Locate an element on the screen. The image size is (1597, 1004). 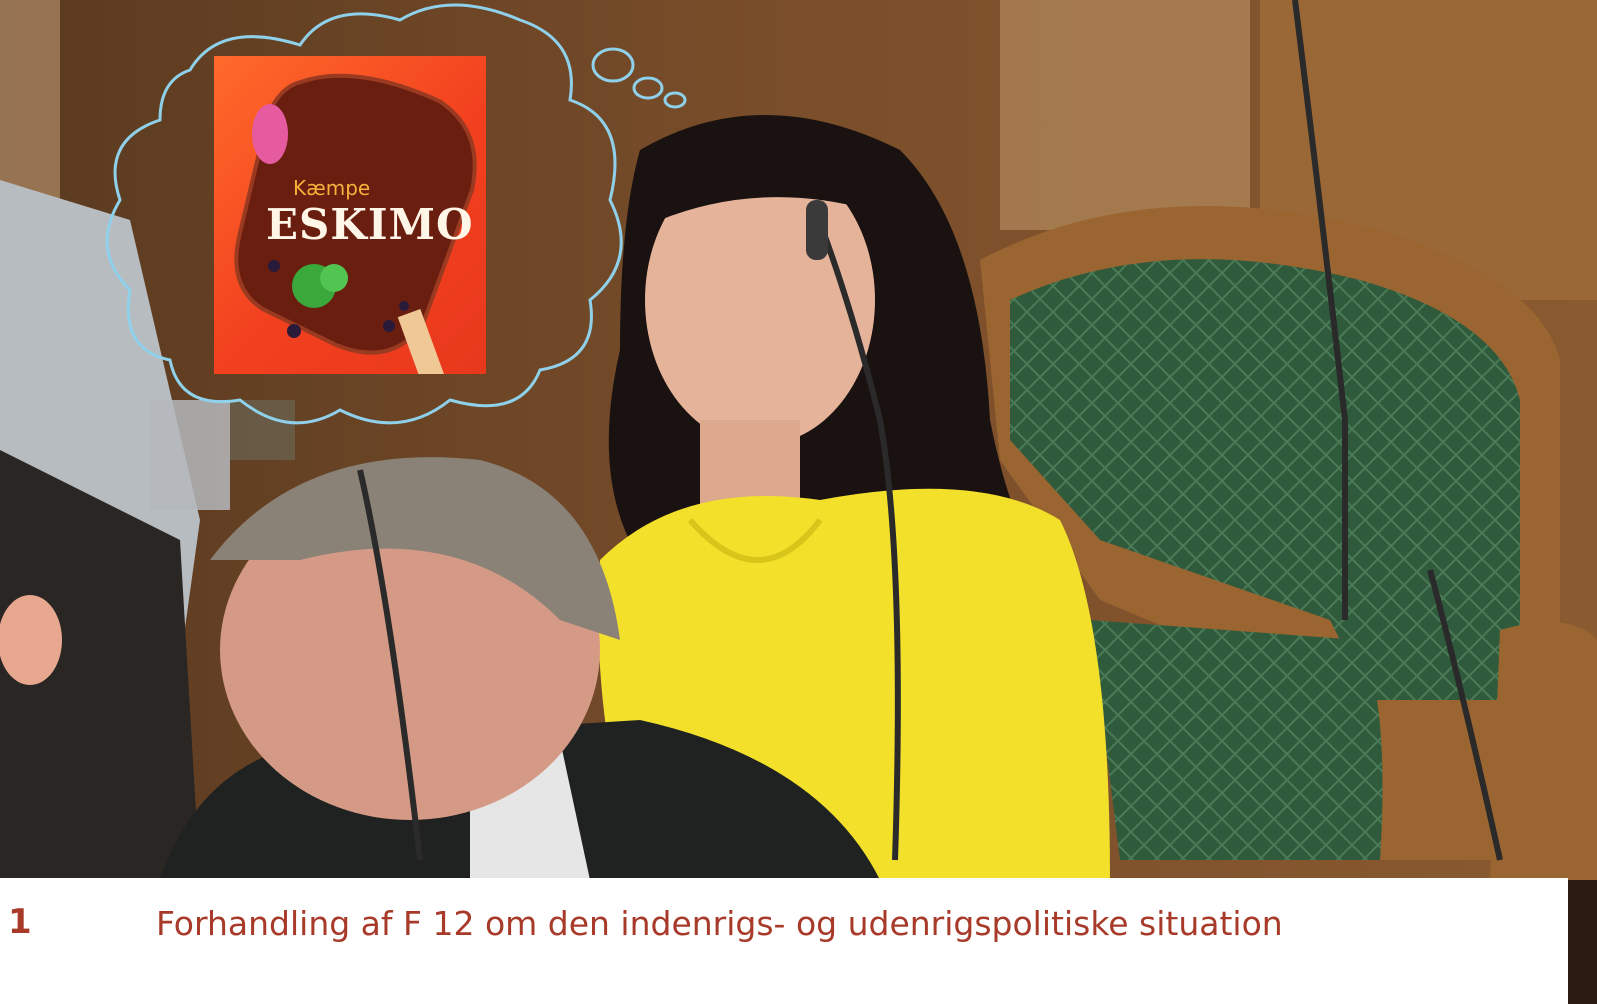
ad-brand-text: ESKIMO is located at coordinates (370, 224).